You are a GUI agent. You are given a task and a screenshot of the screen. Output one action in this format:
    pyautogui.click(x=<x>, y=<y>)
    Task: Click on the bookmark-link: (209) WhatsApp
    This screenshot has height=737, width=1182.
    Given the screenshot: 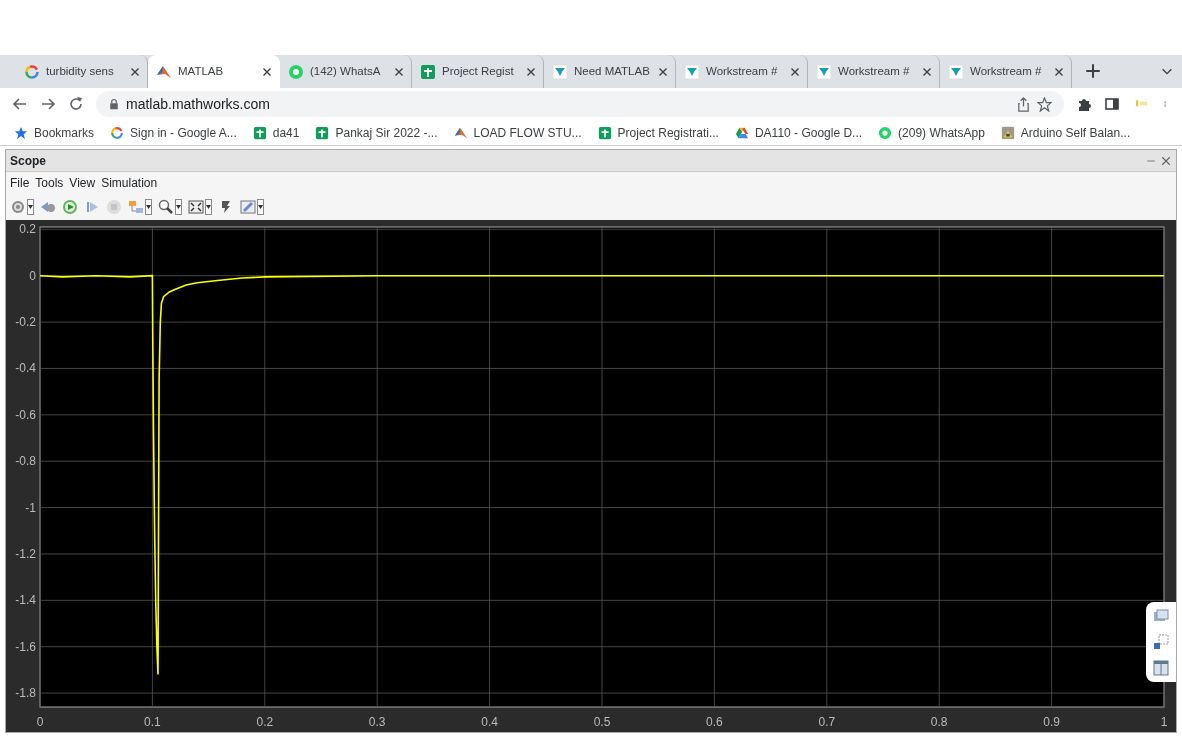 What is the action you would take?
    pyautogui.click(x=941, y=132)
    